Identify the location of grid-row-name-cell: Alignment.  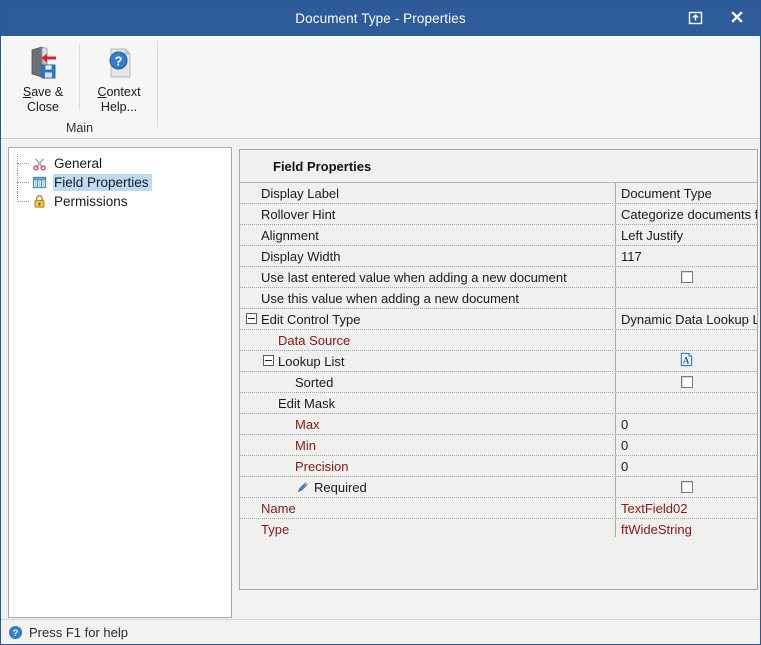
(428, 235).